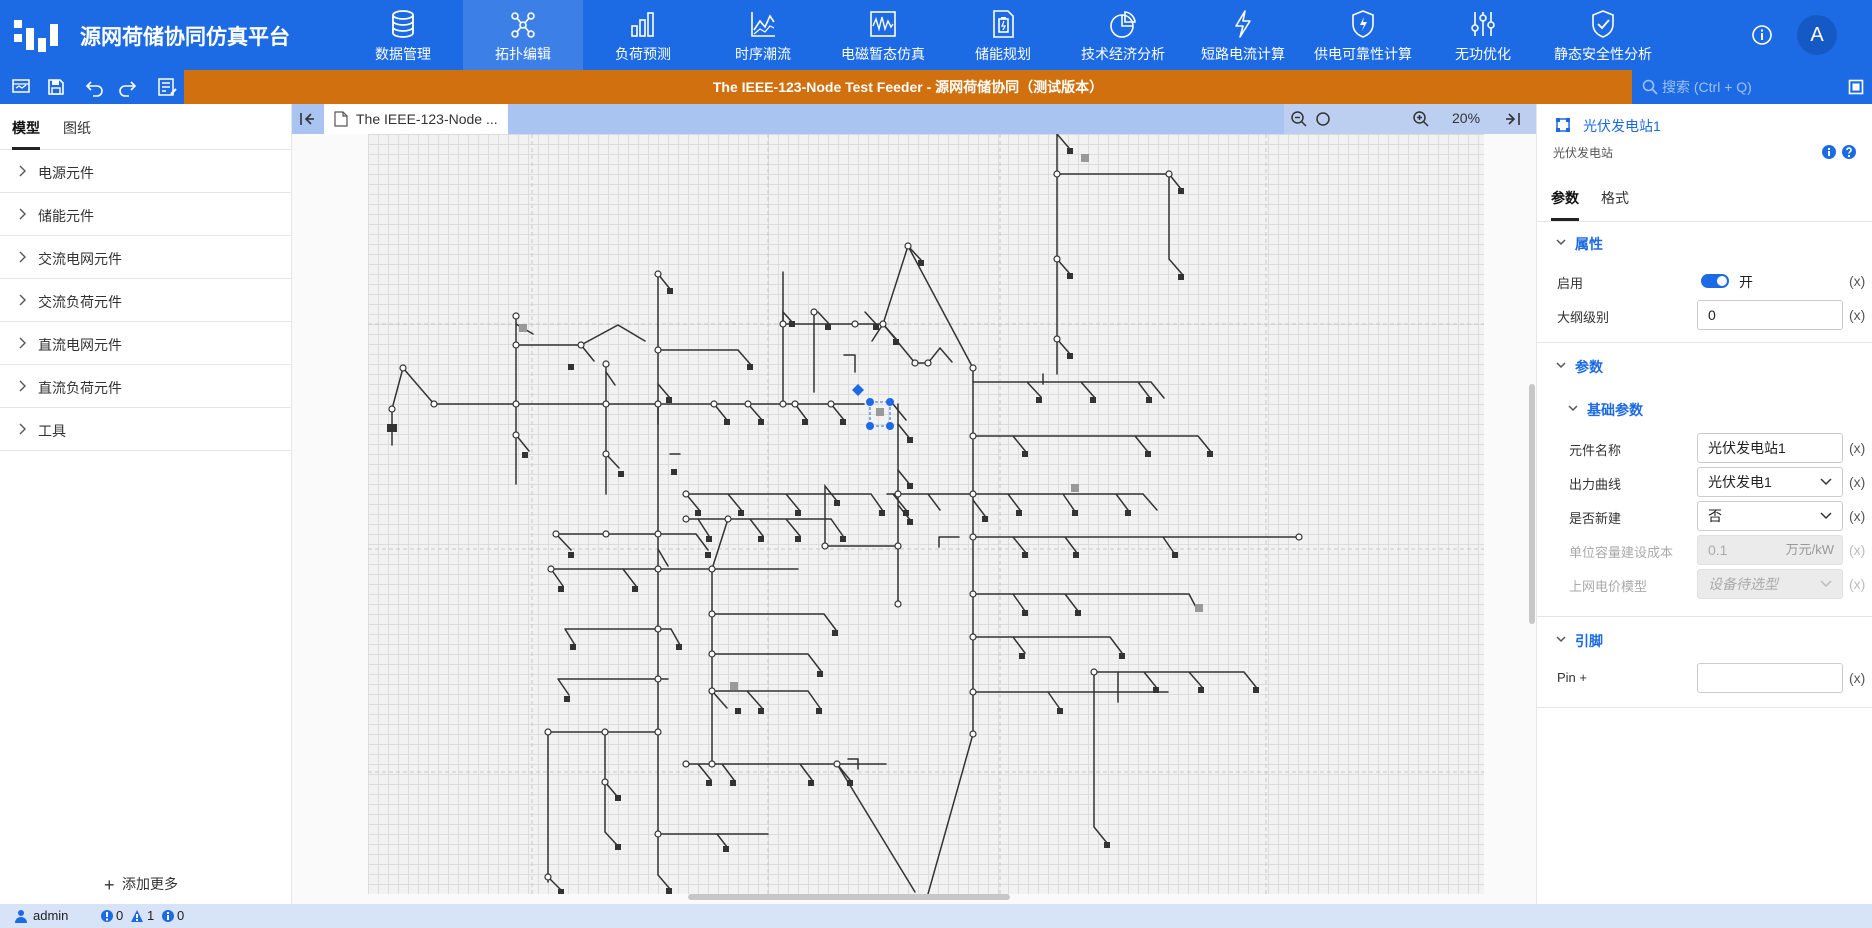 The image size is (1872, 928). Describe the element at coordinates (80, 345) in the screenshot. I see `category-label: 直流电网元件` at that location.